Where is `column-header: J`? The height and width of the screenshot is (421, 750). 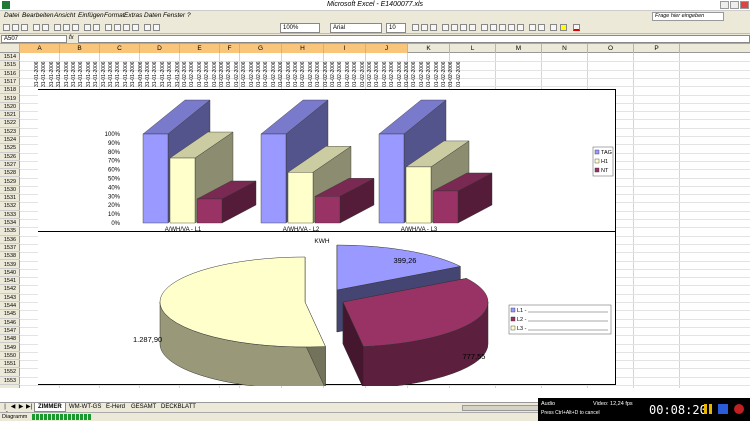
column-header: J is located at coordinates (387, 48).